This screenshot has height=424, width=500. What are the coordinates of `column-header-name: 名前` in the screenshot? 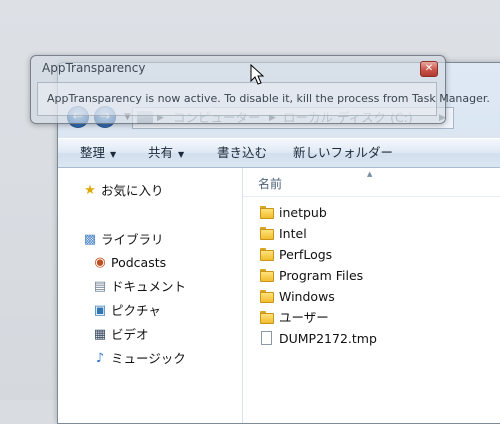 It's located at (270, 183).